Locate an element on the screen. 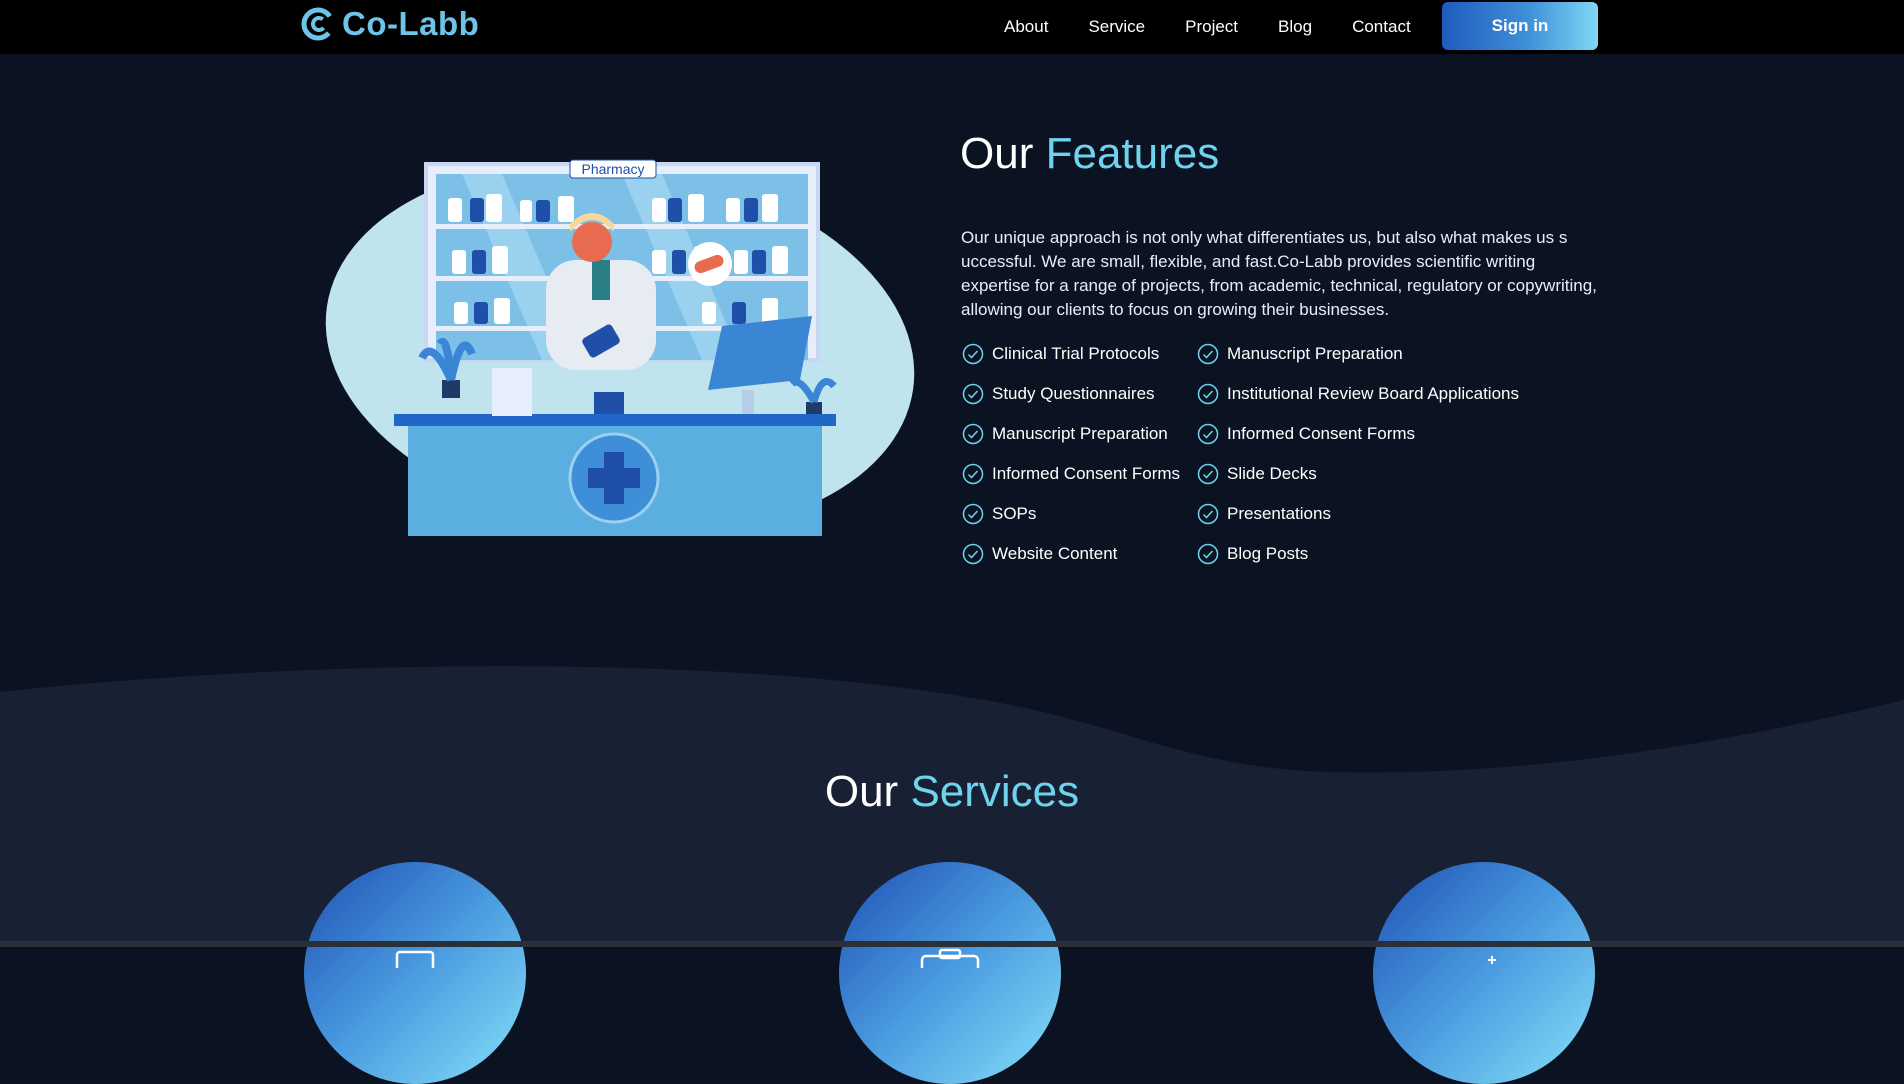 This screenshot has width=1904, height=1084. feature-item: Website Content is located at coordinates (1071, 554).